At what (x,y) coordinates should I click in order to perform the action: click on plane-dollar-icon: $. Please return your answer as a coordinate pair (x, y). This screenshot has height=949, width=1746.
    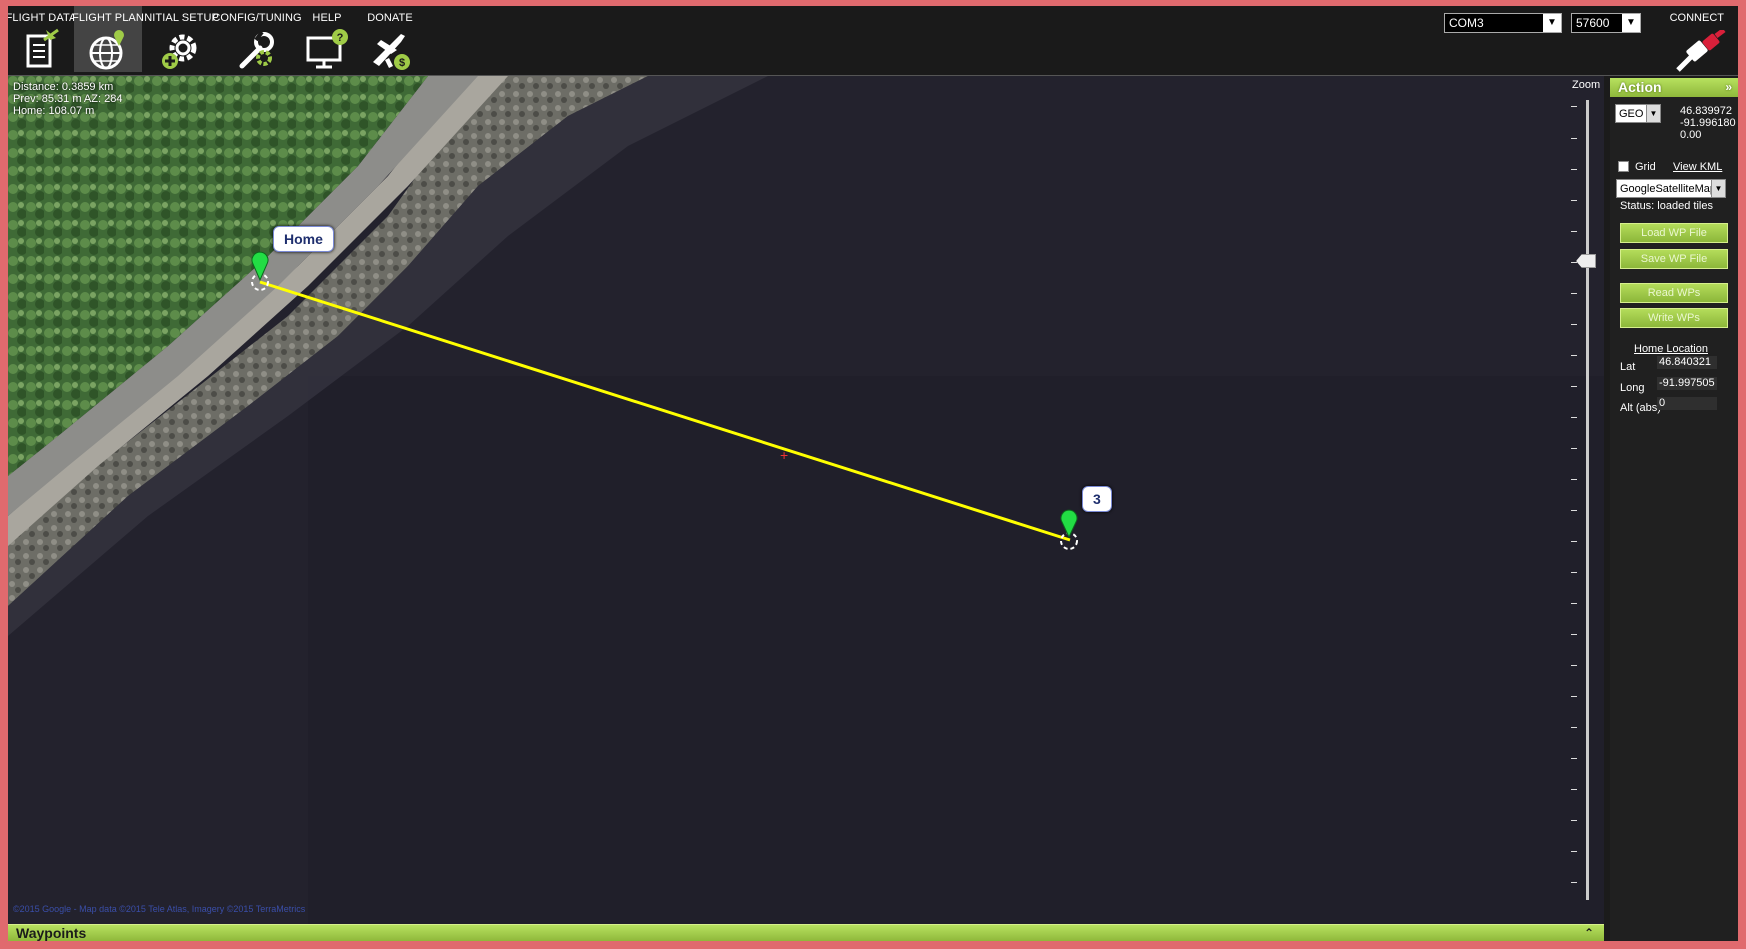
    Looking at the image, I should click on (391, 52).